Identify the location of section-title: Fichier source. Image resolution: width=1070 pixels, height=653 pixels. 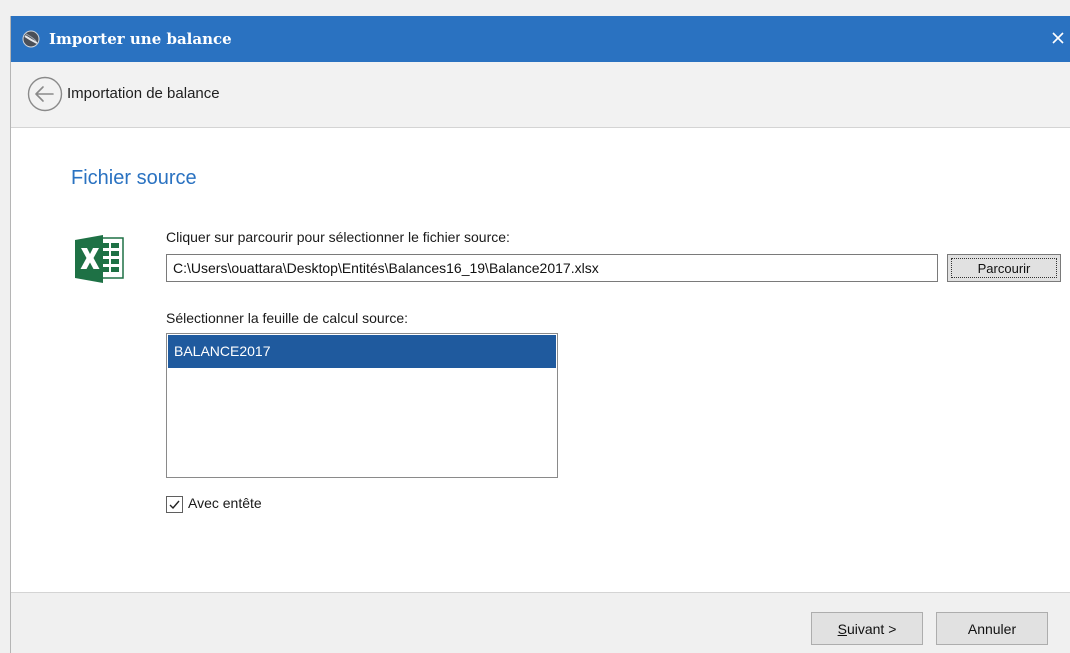
(134, 178).